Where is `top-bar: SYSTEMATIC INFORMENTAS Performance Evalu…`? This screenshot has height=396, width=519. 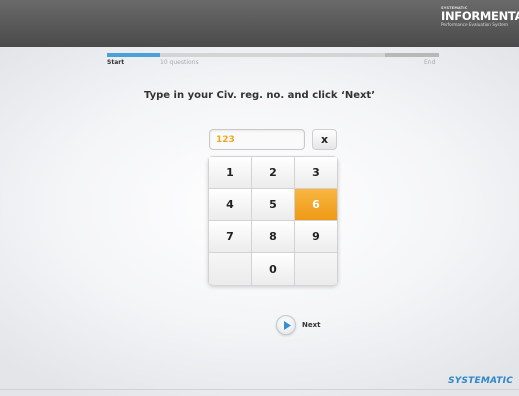 top-bar: SYSTEMATIC INFORMENTAS Performance Evalu… is located at coordinates (259, 23).